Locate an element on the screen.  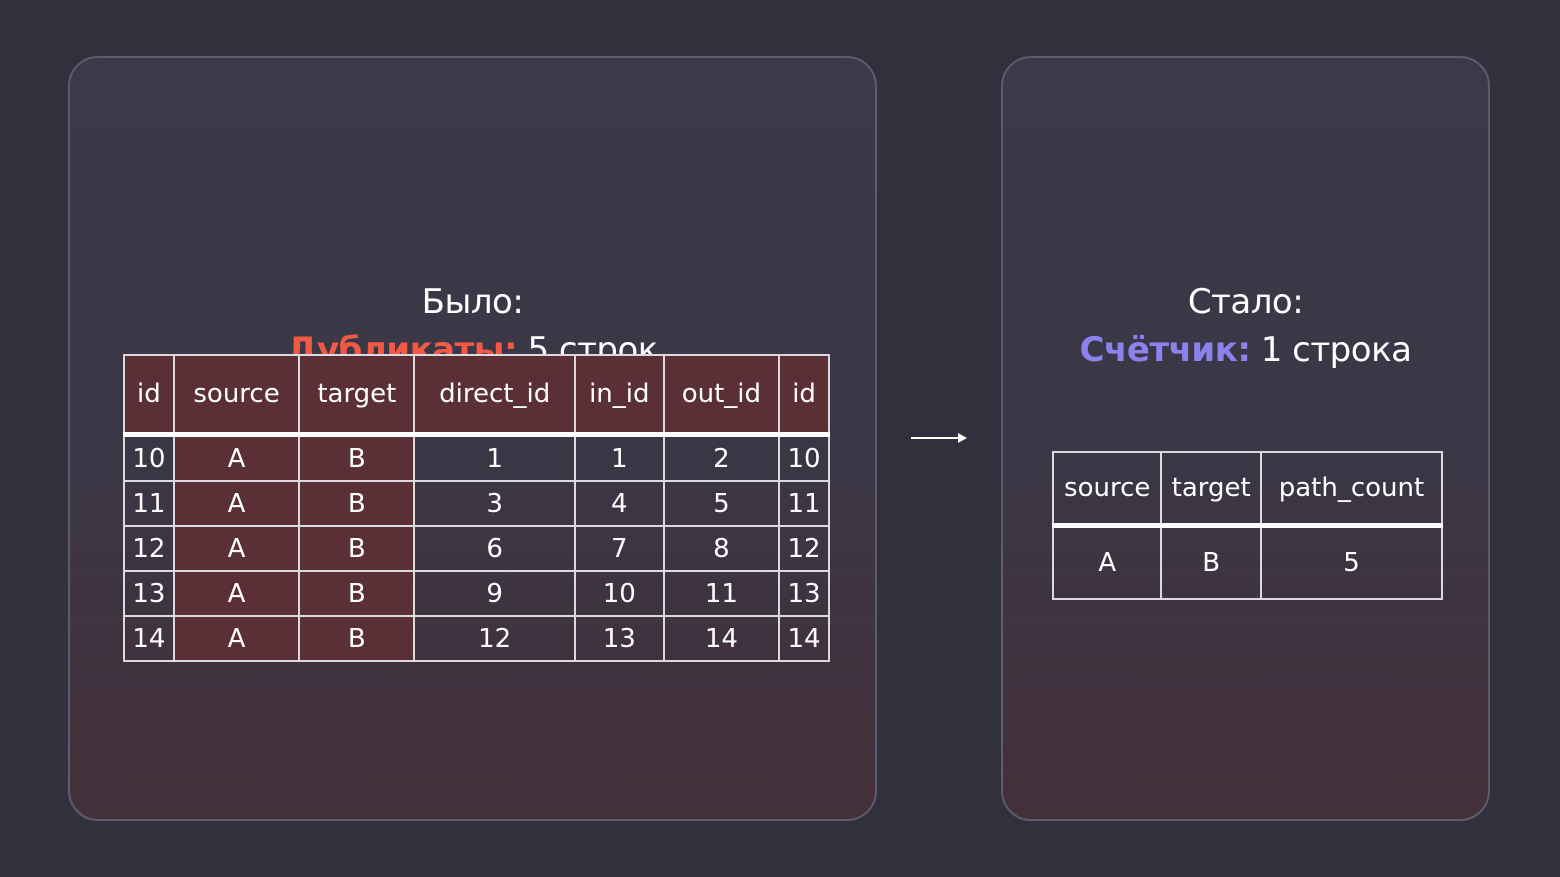
table-row: 13 A B 9 10 11 13 is located at coordinates (476, 593).